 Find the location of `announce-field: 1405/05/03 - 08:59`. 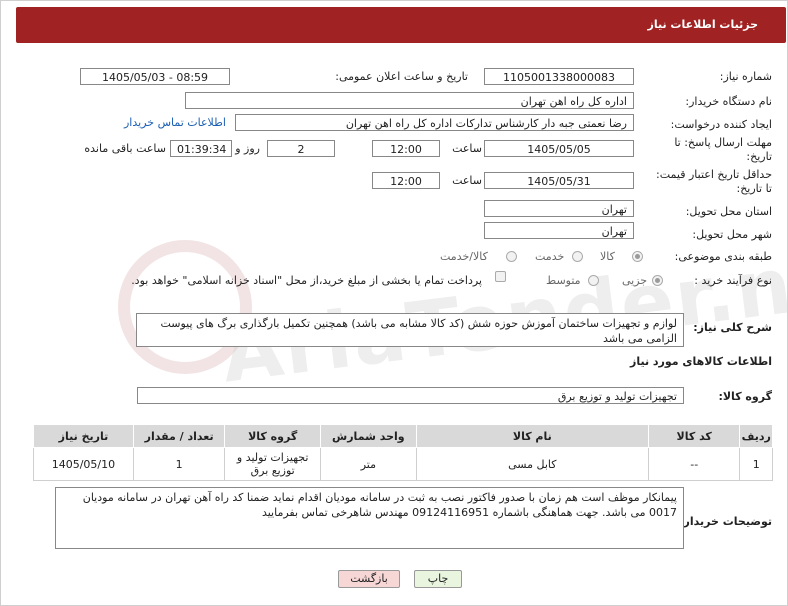

announce-field: 1405/05/03 - 08:59 is located at coordinates (155, 76).